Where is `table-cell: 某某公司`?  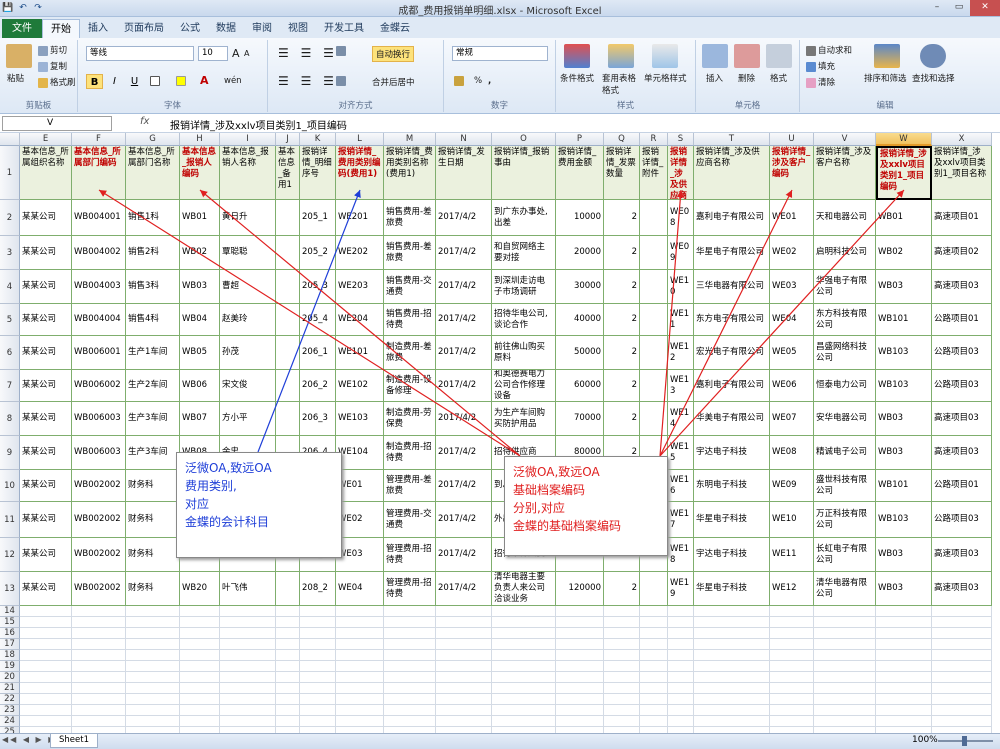
table-cell: 某某公司 is located at coordinates (46, 253).